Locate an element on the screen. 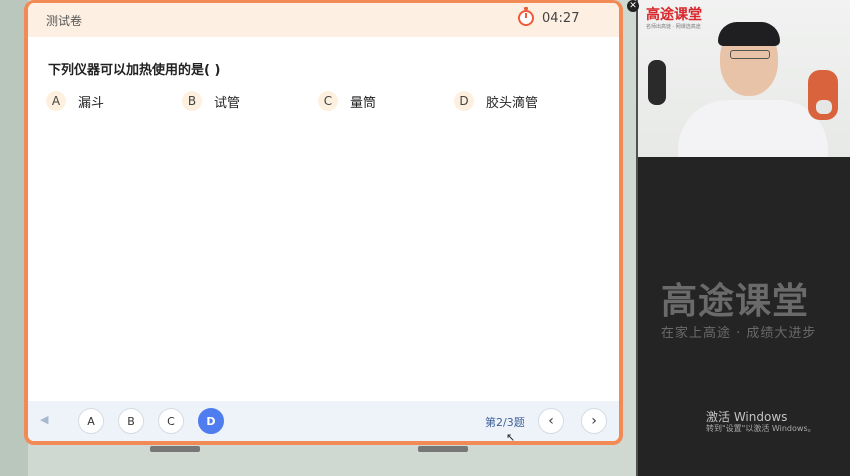 This screenshot has width=850, height=476. chevron-left-icon: ‹ is located at coordinates (551, 421).